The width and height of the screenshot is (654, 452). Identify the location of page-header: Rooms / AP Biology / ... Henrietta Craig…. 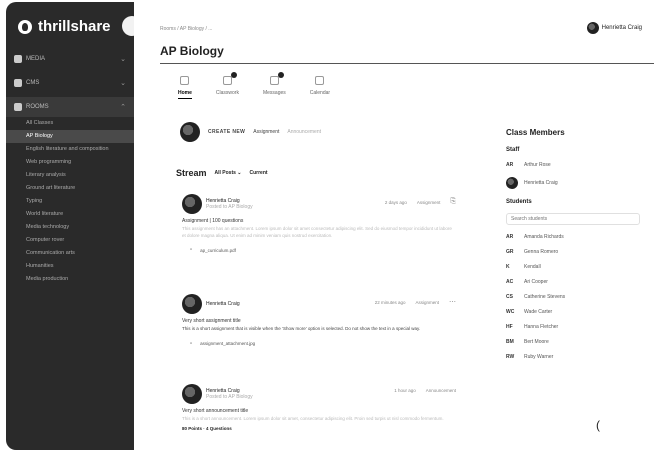
(407, 31).